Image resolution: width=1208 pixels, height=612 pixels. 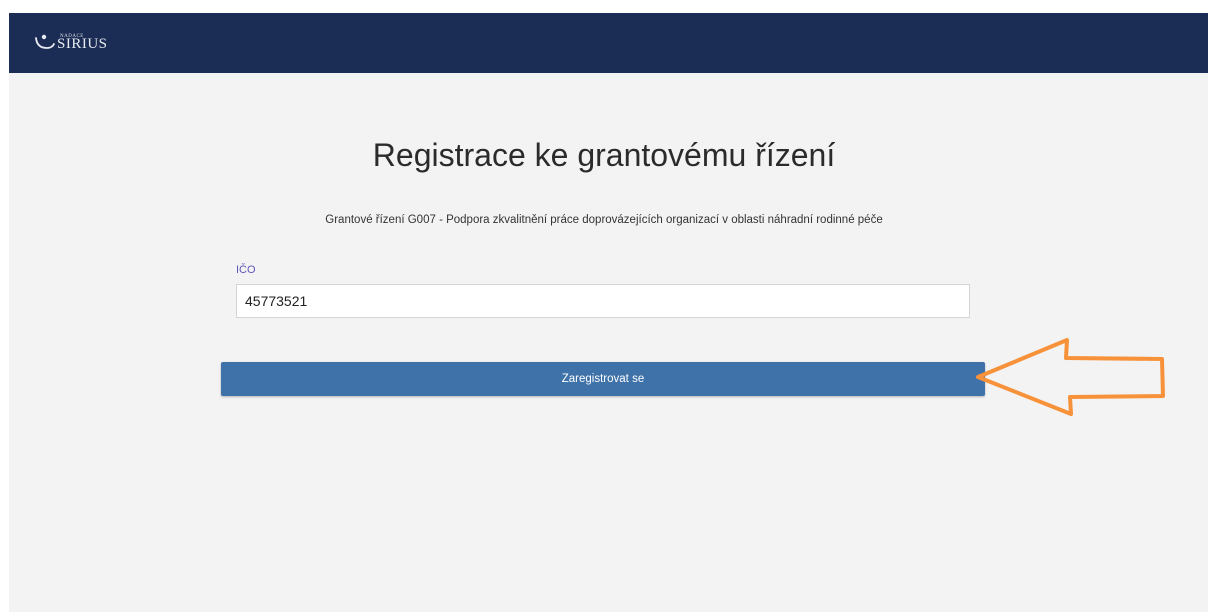 I want to click on page-title: Registrace ke grantovému řízení, so click(x=604, y=155).